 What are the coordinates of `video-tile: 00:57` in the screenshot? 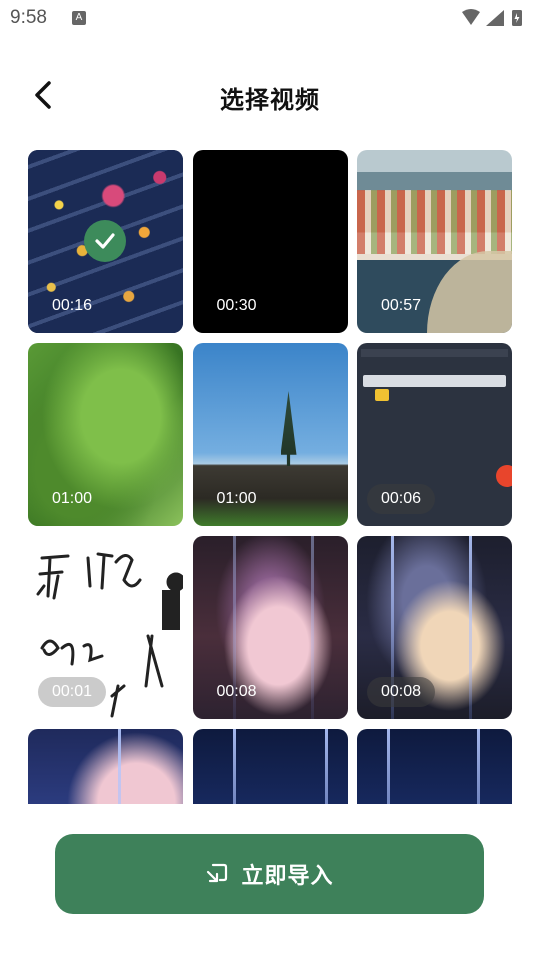 It's located at (434, 241).